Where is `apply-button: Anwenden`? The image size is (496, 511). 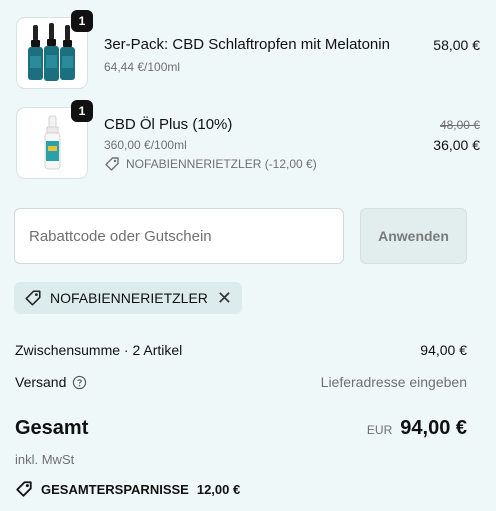
apply-button: Anwenden is located at coordinates (413, 236).